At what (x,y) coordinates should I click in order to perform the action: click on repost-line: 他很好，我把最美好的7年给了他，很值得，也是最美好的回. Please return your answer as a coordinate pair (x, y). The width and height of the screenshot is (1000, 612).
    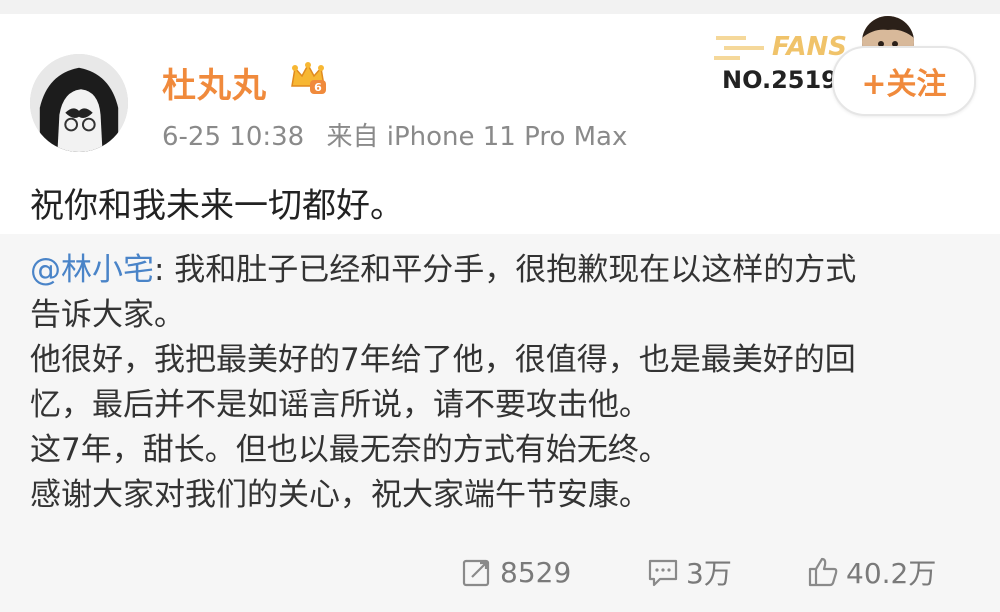
    Looking at the image, I should click on (443, 360).